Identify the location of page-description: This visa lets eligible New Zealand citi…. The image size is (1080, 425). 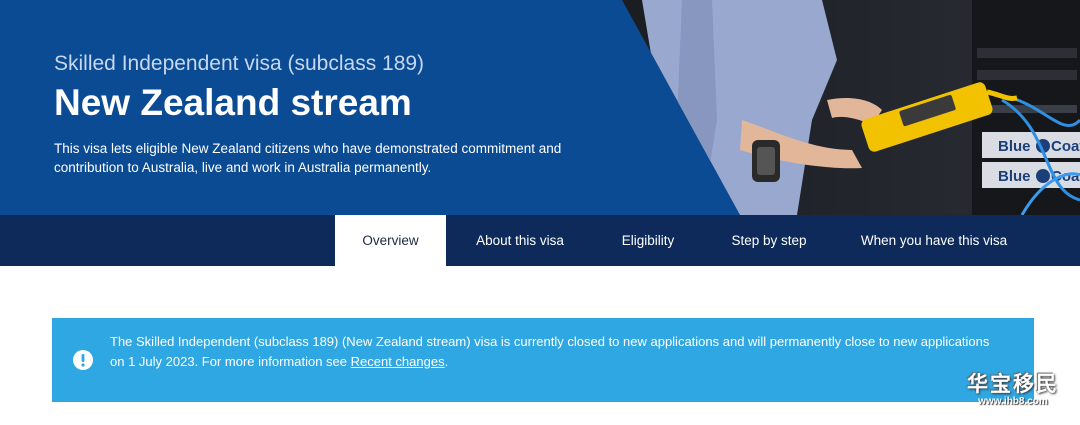
(308, 158).